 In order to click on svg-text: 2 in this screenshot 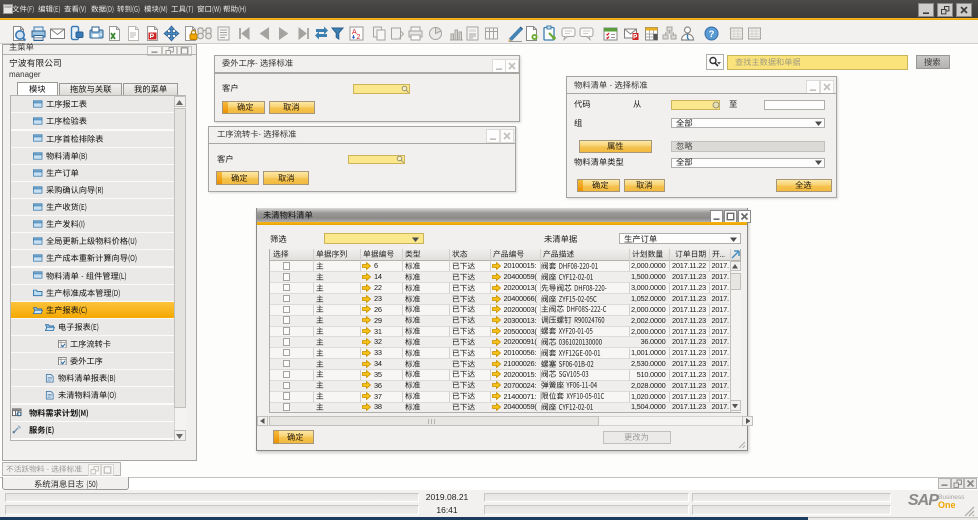, I will do `click(358, 37)`.